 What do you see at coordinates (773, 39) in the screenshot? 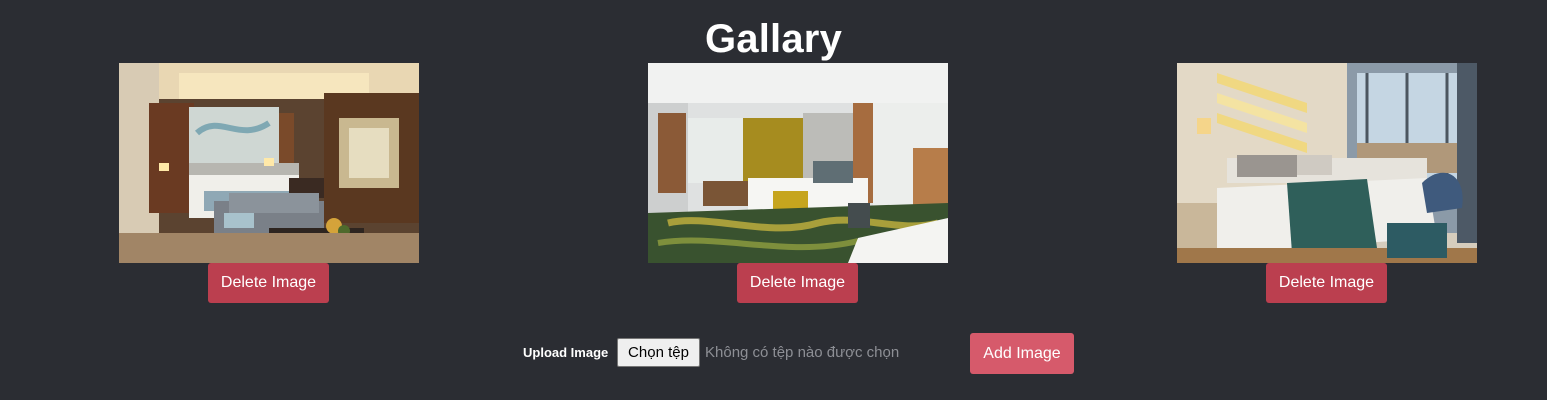
I see `page-title: Gallary` at bounding box center [773, 39].